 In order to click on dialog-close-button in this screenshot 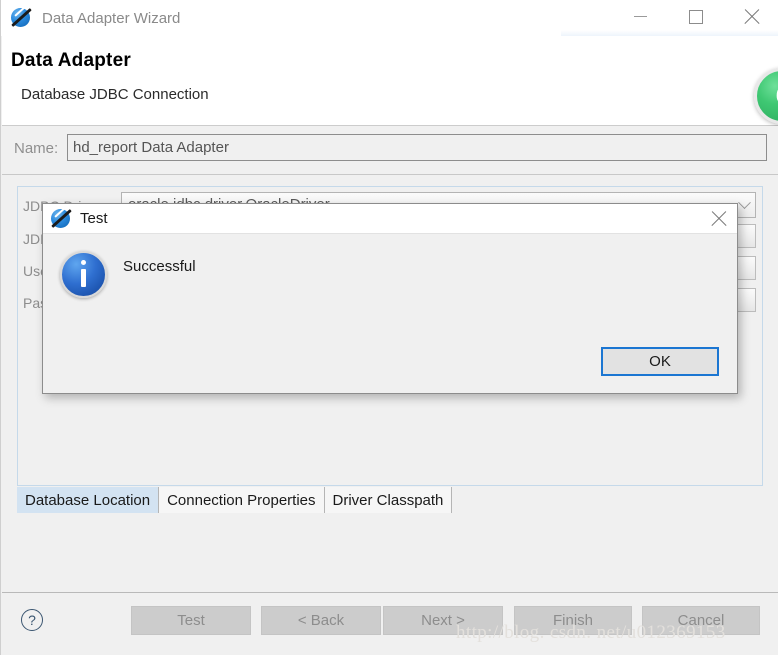, I will do `click(719, 219)`.